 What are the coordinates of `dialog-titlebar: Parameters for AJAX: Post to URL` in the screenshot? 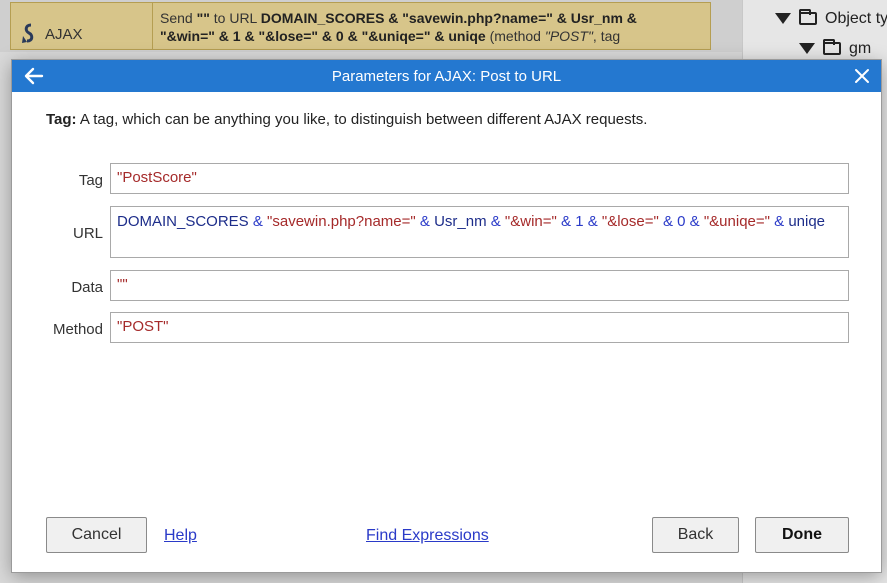 It's located at (446, 76).